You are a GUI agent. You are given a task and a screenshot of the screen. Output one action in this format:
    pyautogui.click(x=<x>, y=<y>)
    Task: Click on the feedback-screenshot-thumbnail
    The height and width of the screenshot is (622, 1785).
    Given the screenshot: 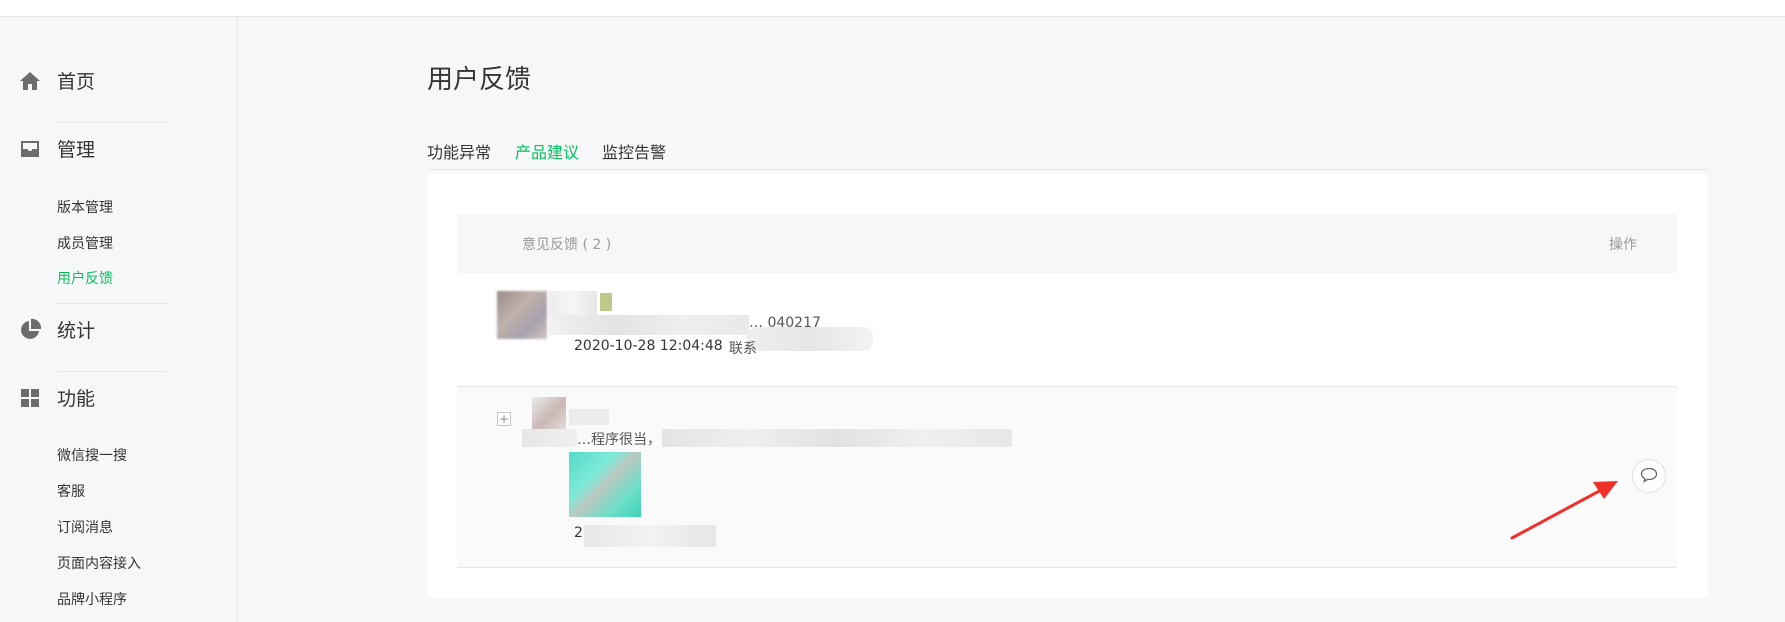 What is the action you would take?
    pyautogui.click(x=605, y=484)
    